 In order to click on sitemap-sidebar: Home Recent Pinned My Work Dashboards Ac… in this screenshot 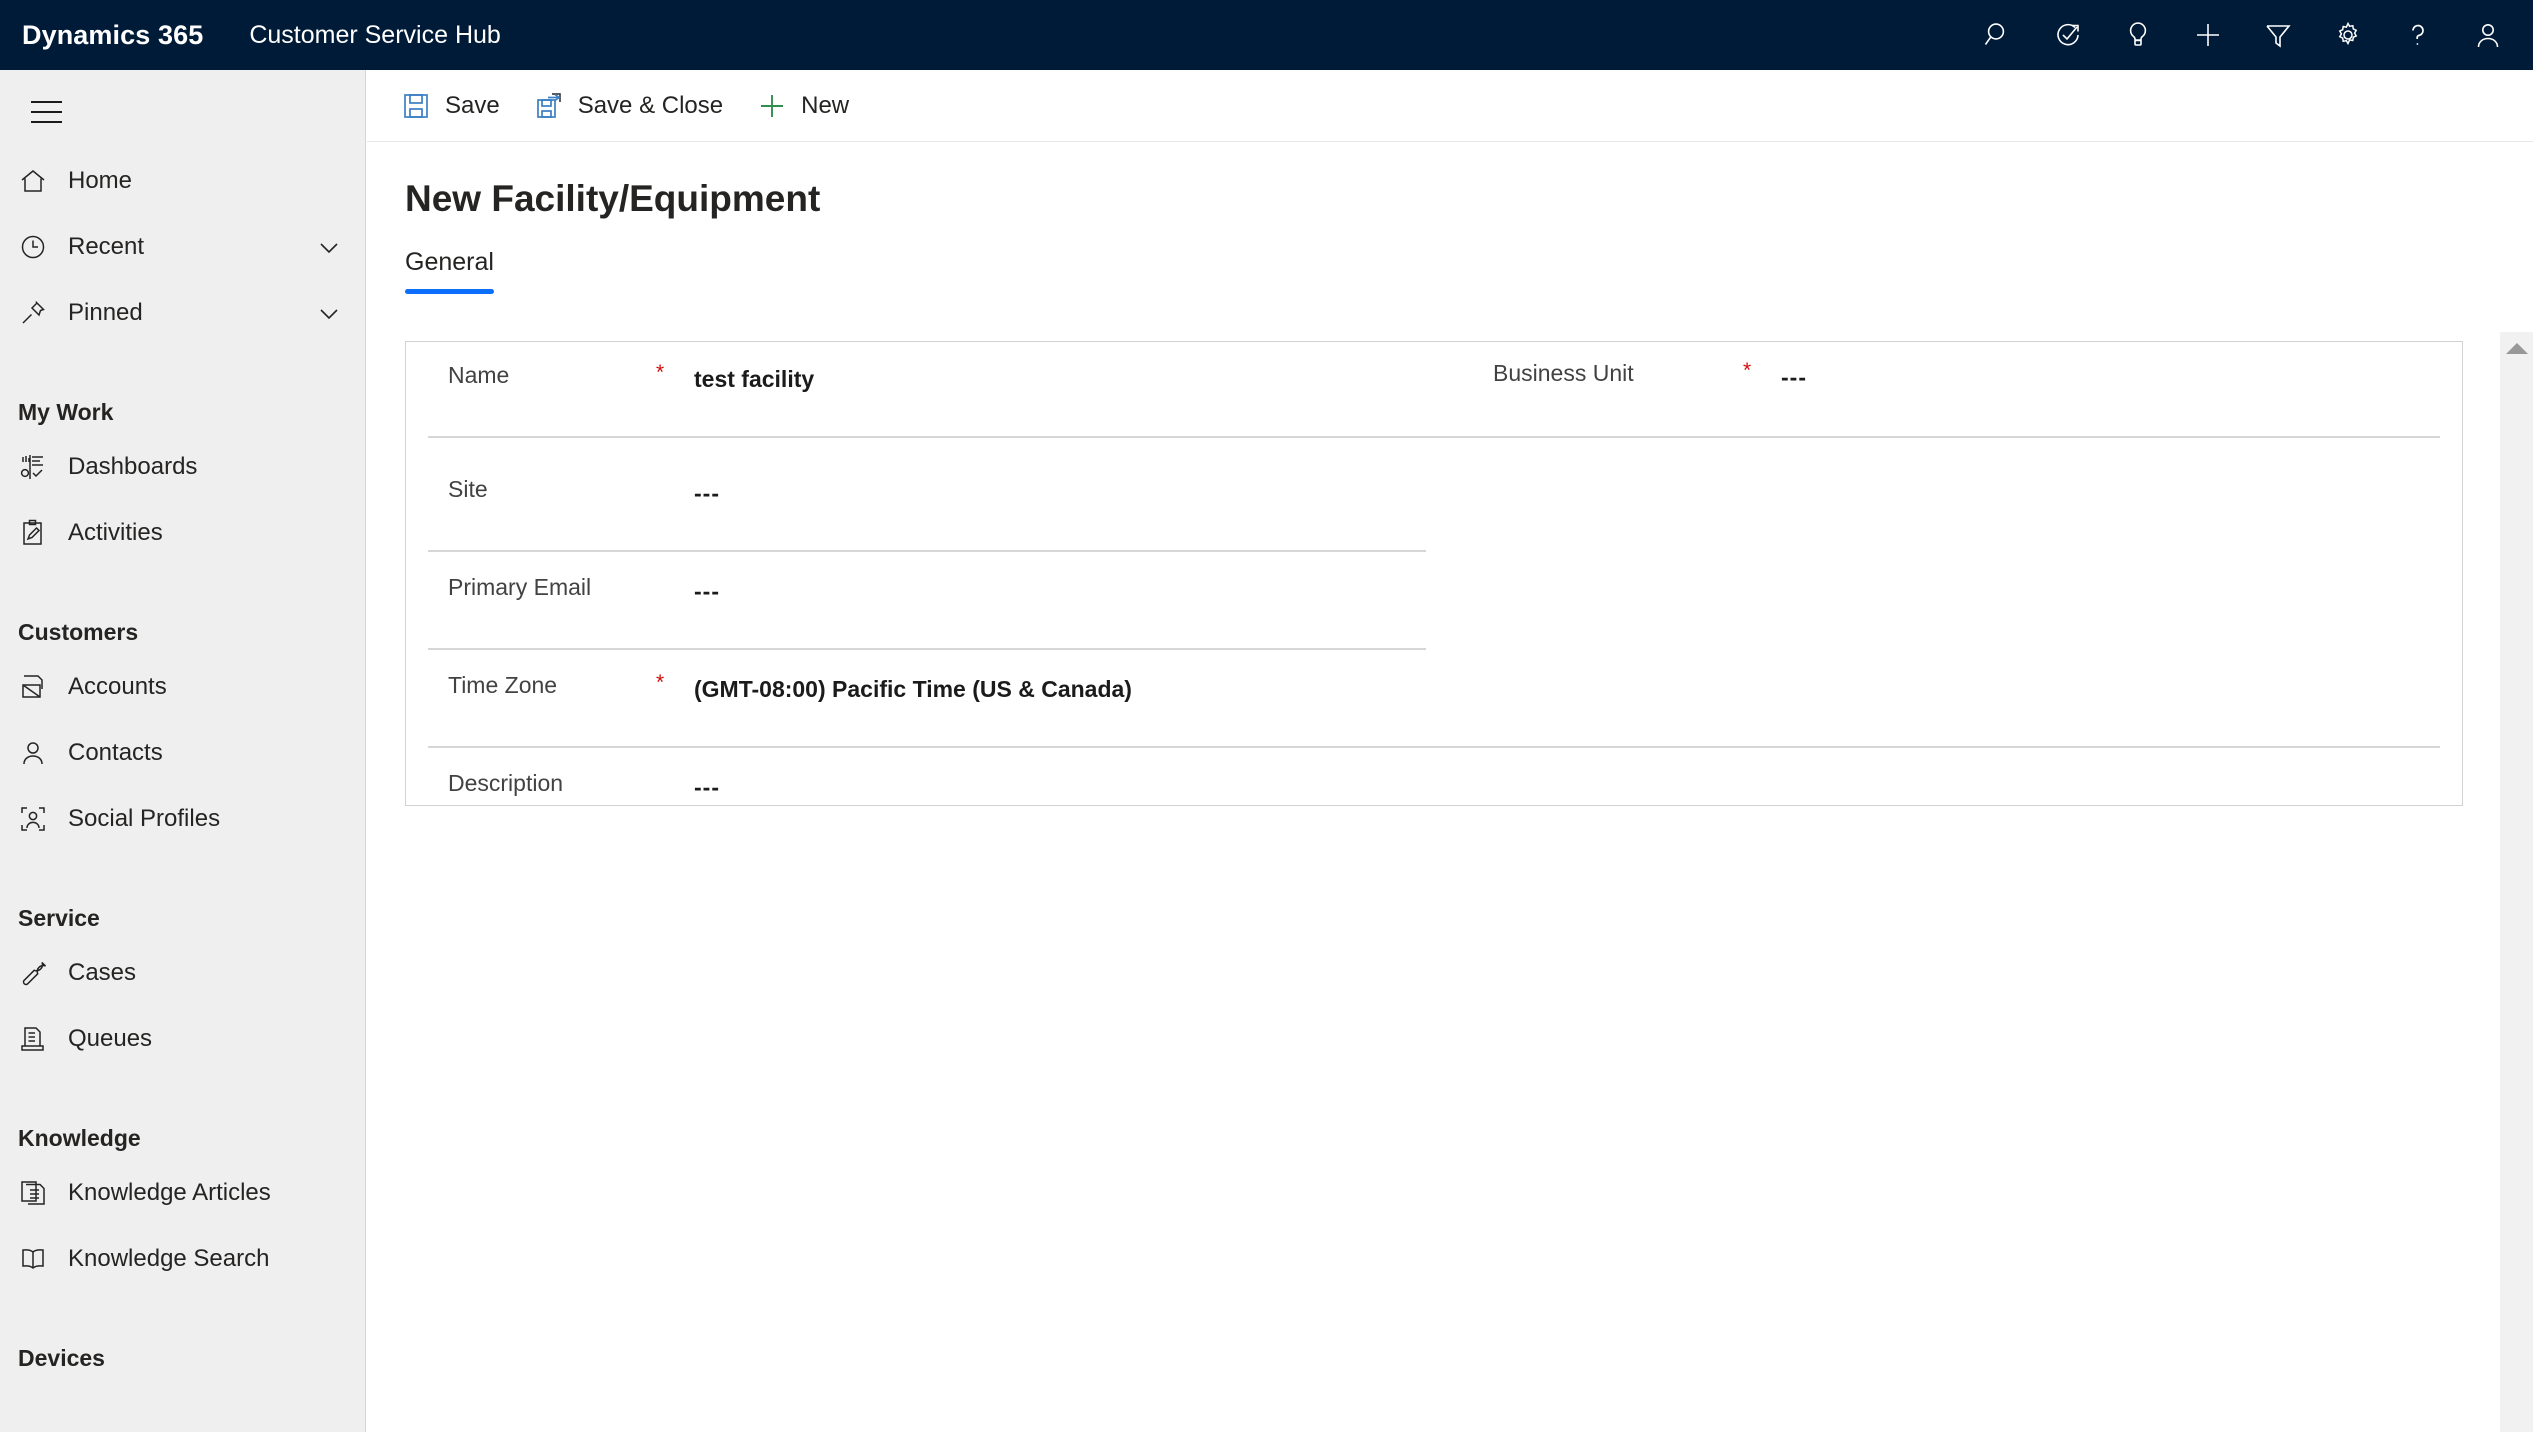, I will do `click(183, 751)`.